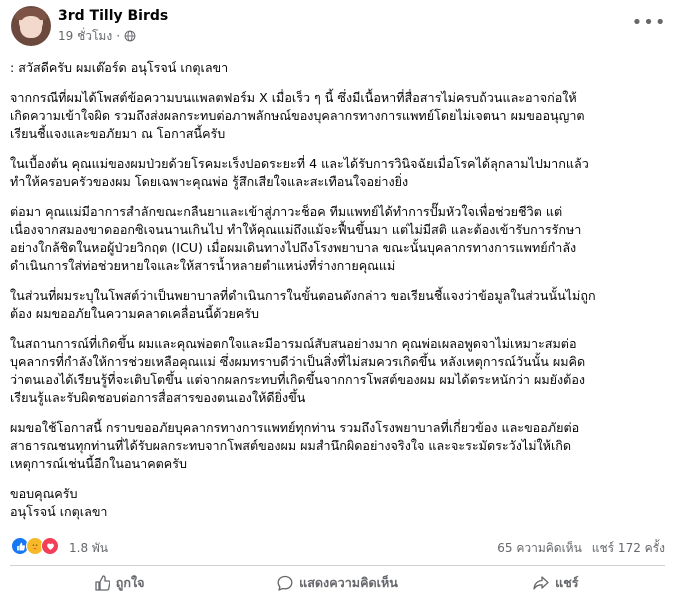 This screenshot has height=606, width=675. I want to click on action-divider, so click(337, 565).